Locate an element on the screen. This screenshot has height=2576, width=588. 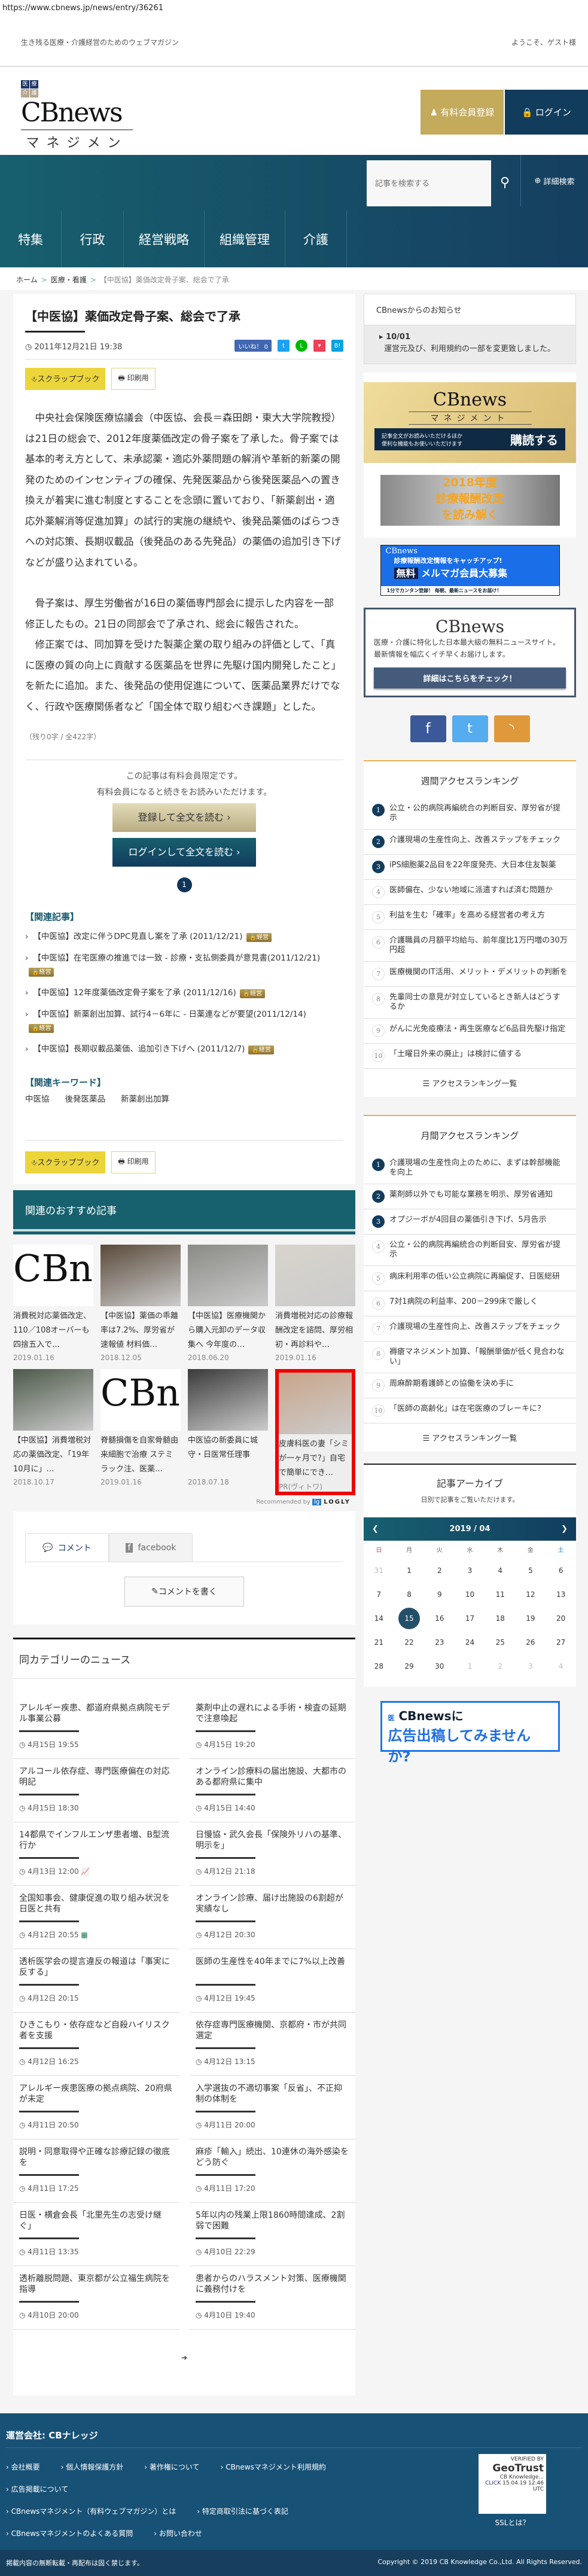
footer-link: › CBnewsマネジメントのよくある質問 is located at coordinates (69, 2534).